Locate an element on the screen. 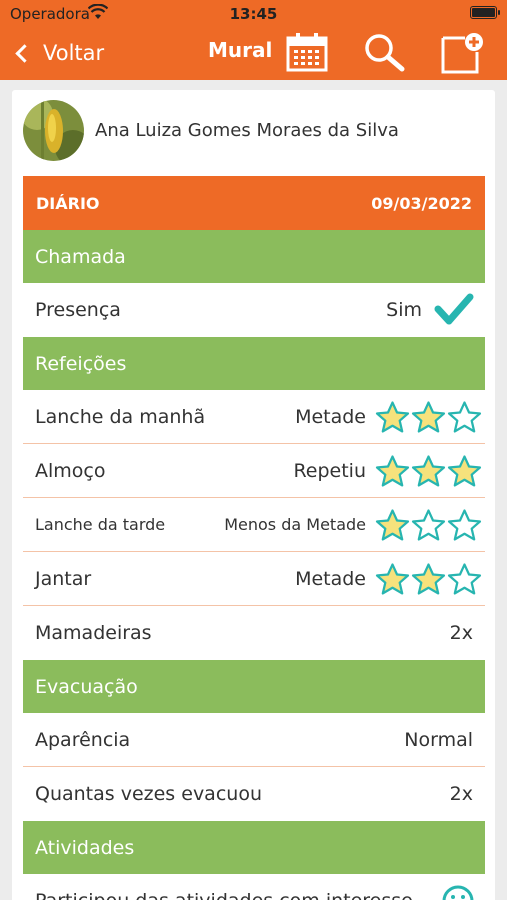  back-button: Voltar is located at coordinates (58, 53).